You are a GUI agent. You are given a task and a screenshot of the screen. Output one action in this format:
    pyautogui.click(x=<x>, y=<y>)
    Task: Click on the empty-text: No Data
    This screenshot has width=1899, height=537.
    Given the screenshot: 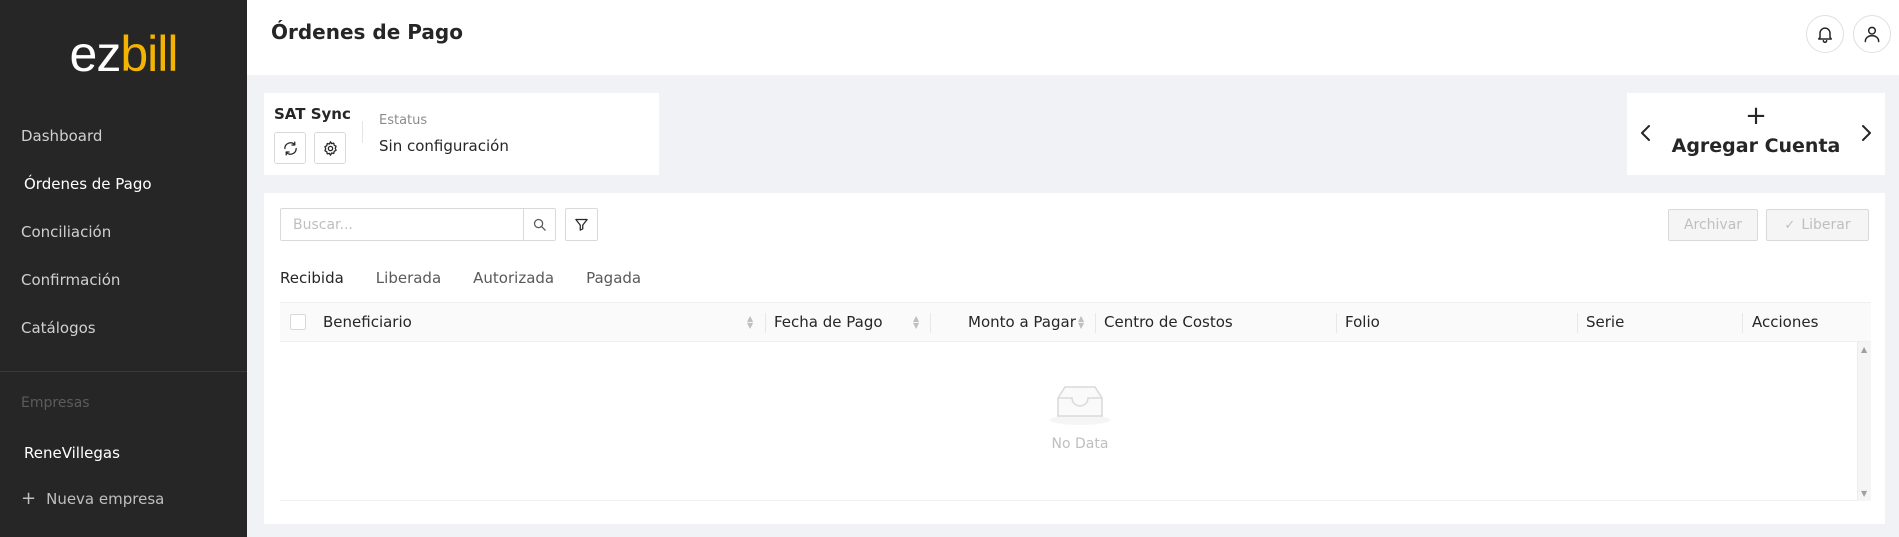 What is the action you would take?
    pyautogui.click(x=1080, y=444)
    